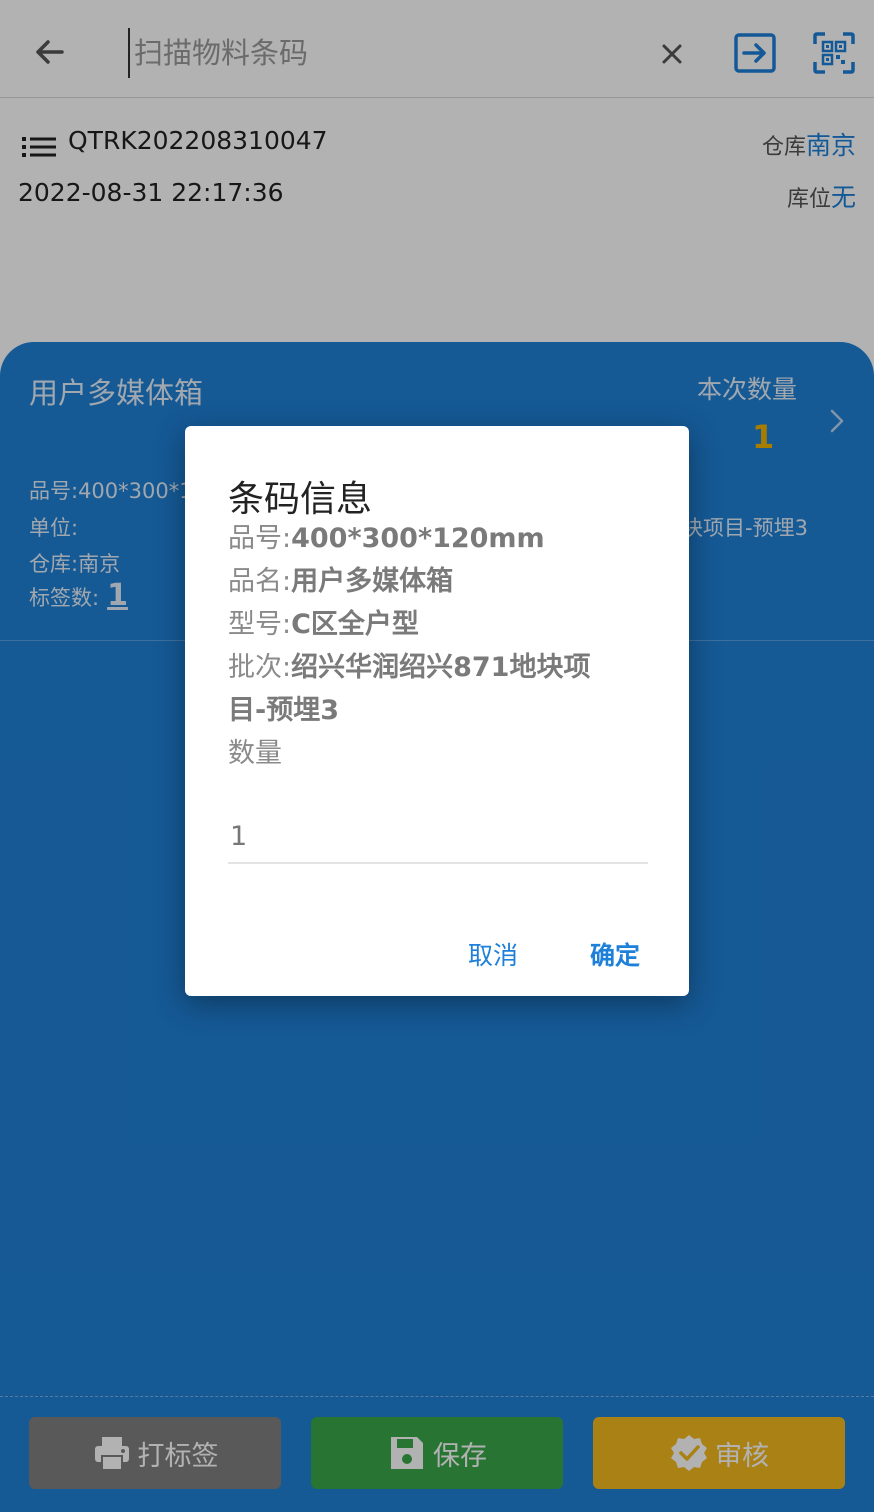 The height and width of the screenshot is (1512, 874). I want to click on batch-label: 批次:, so click(260, 667).